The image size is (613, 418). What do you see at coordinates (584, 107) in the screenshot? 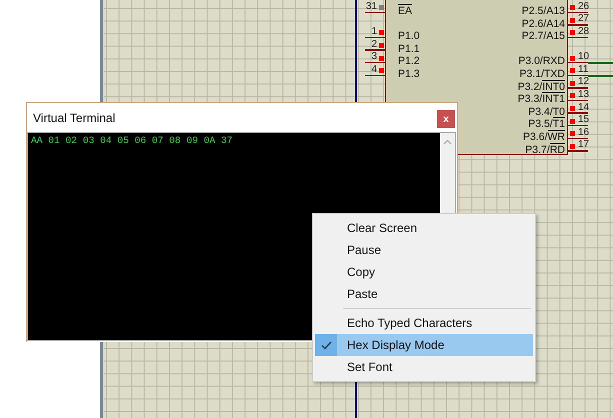
I see `pin-number: 14` at bounding box center [584, 107].